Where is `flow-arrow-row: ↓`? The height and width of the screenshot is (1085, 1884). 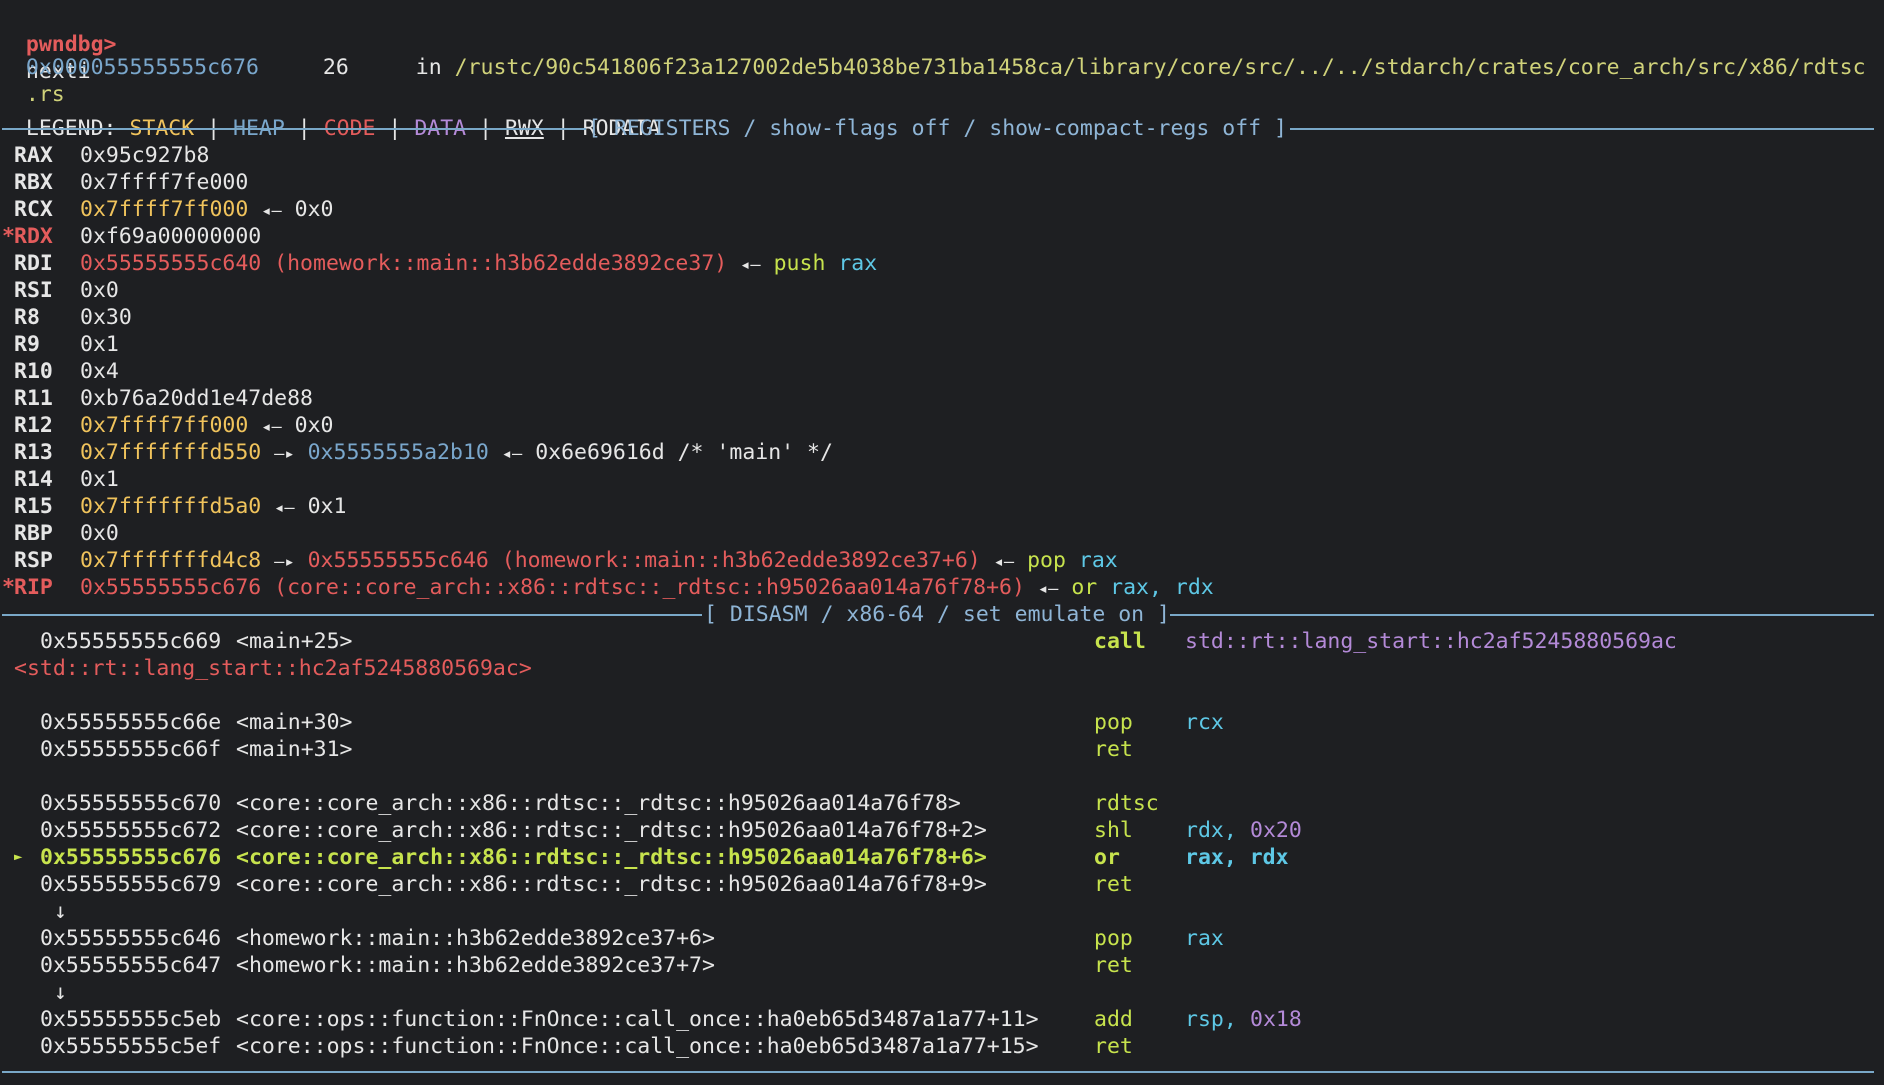
flow-arrow-row: ↓ is located at coordinates (942, 992).